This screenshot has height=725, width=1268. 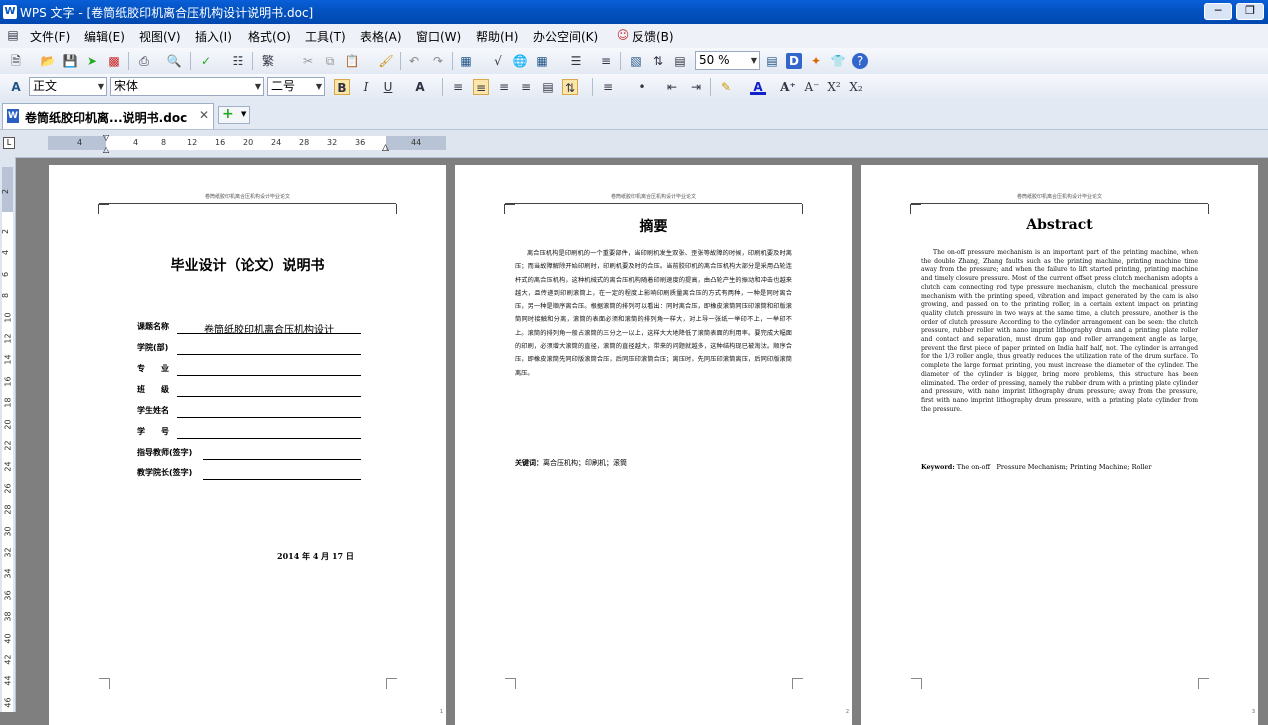 I want to click on font-size-value: 二号, so click(x=283, y=86).